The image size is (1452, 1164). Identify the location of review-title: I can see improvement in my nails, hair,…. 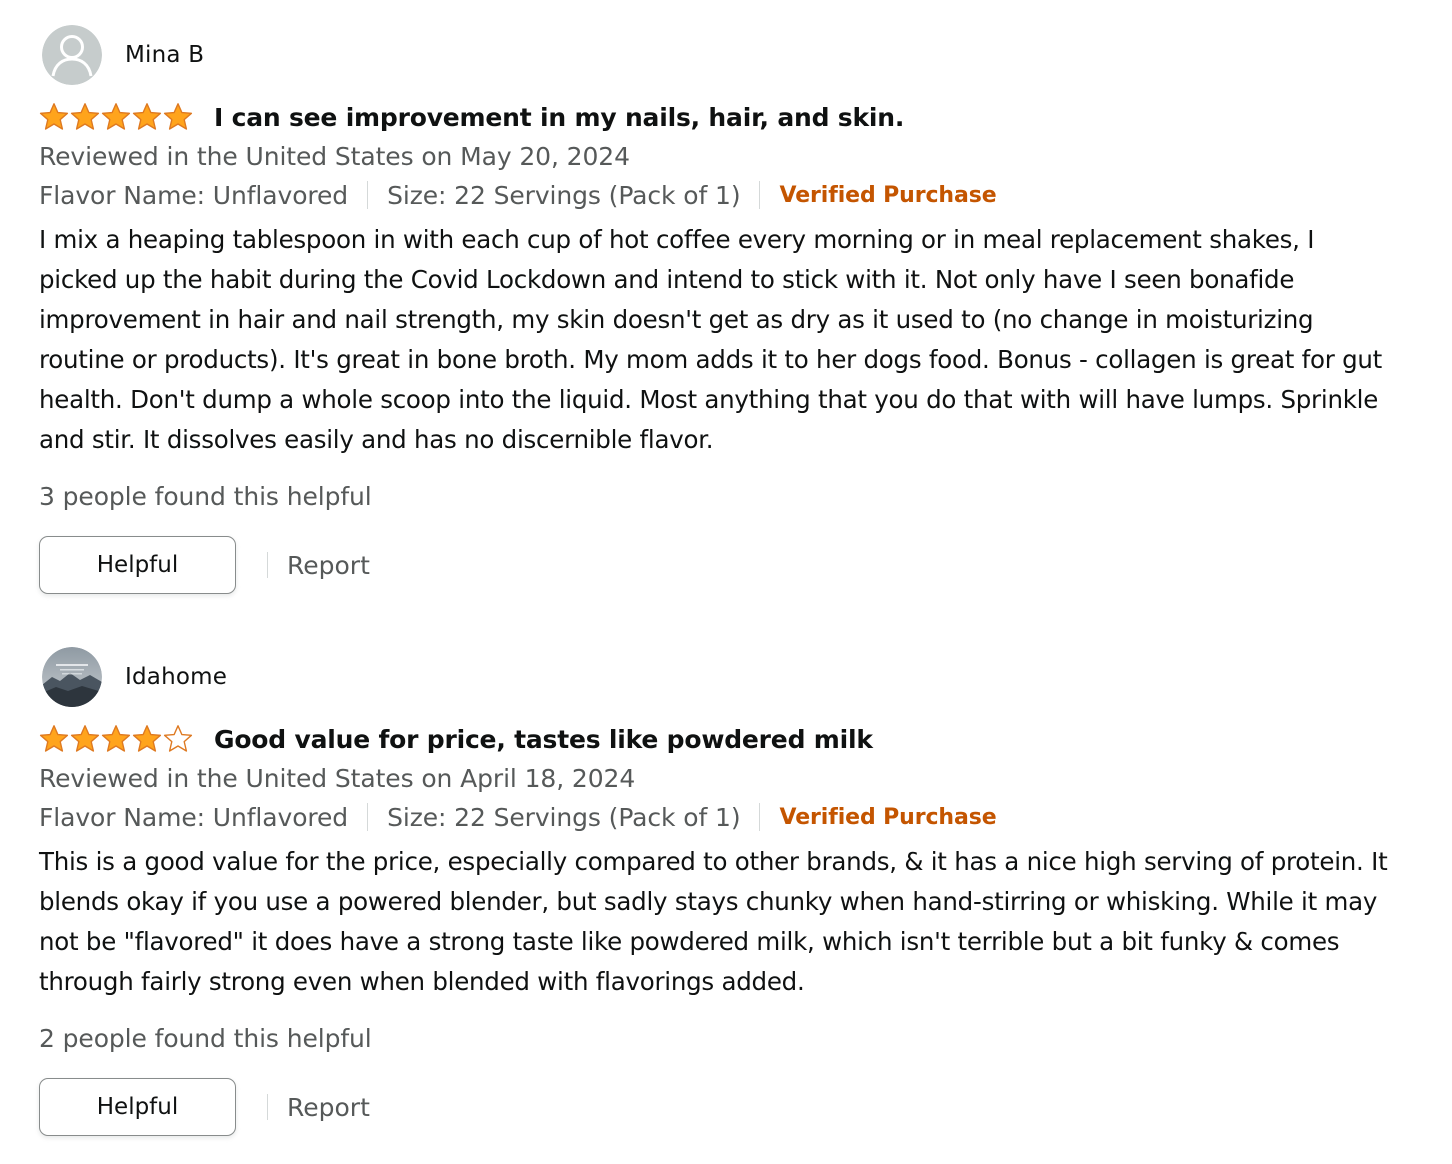
(559, 117).